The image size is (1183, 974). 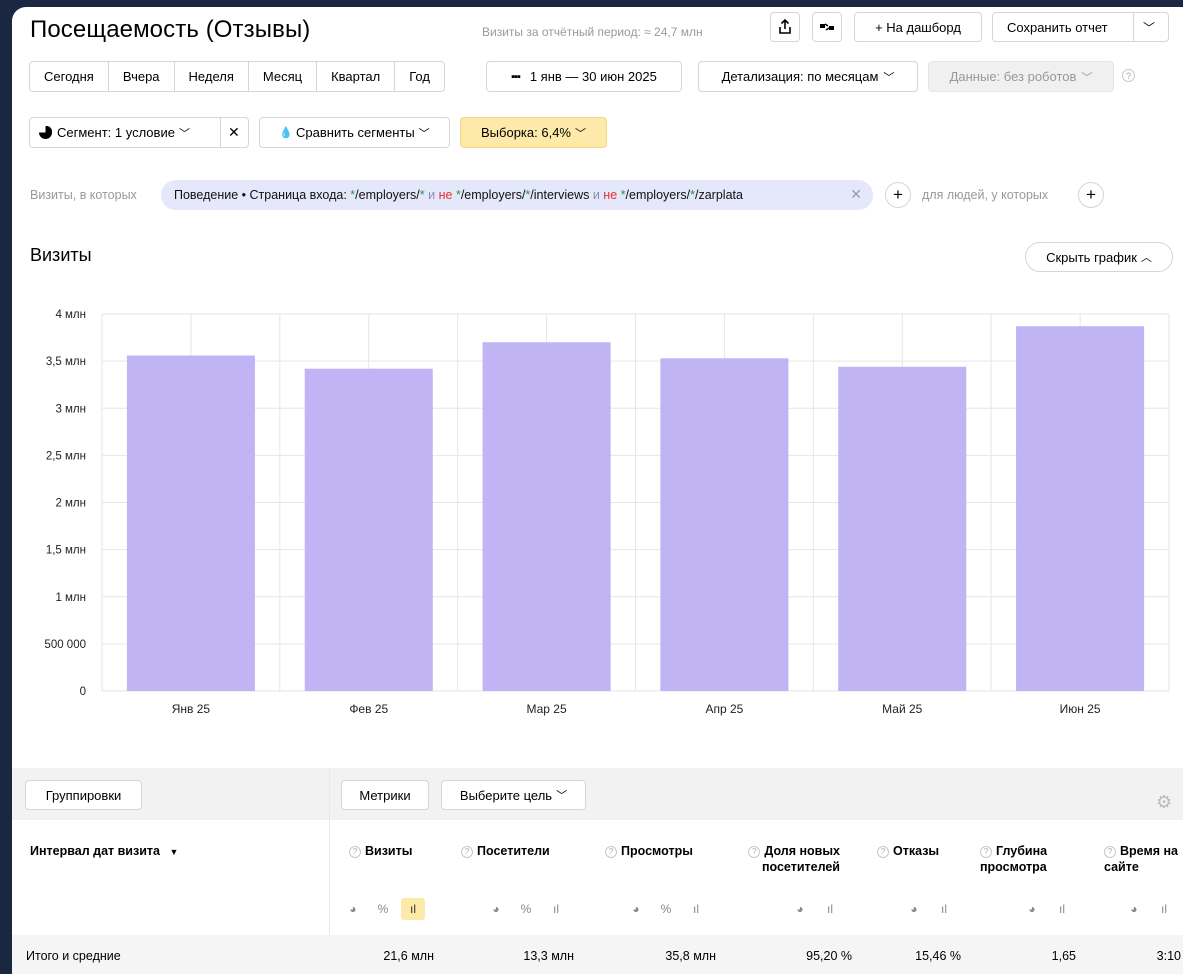 What do you see at coordinates (1080, 27) in the screenshot?
I see `save-report-button: Сохранить отчет ﹀` at bounding box center [1080, 27].